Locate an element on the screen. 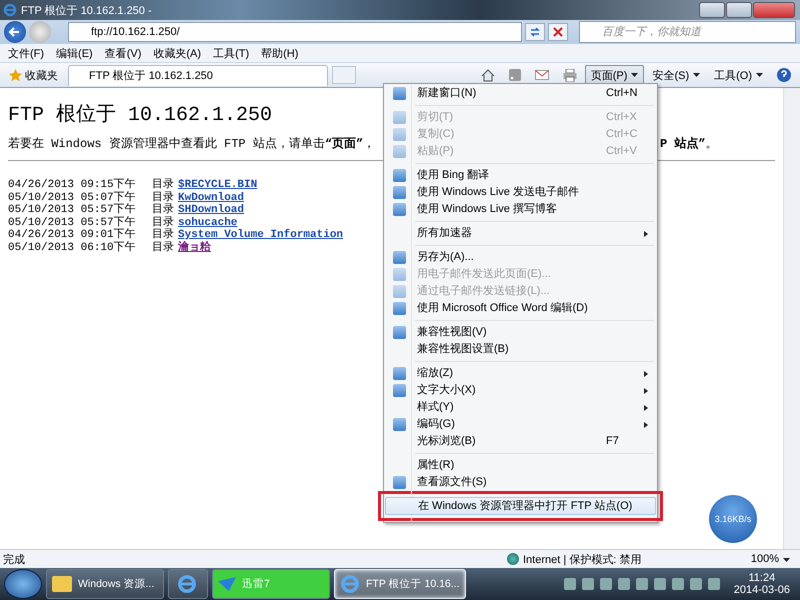 This screenshot has width=800, height=600. folder-link: System Volume Information is located at coordinates (261, 235).